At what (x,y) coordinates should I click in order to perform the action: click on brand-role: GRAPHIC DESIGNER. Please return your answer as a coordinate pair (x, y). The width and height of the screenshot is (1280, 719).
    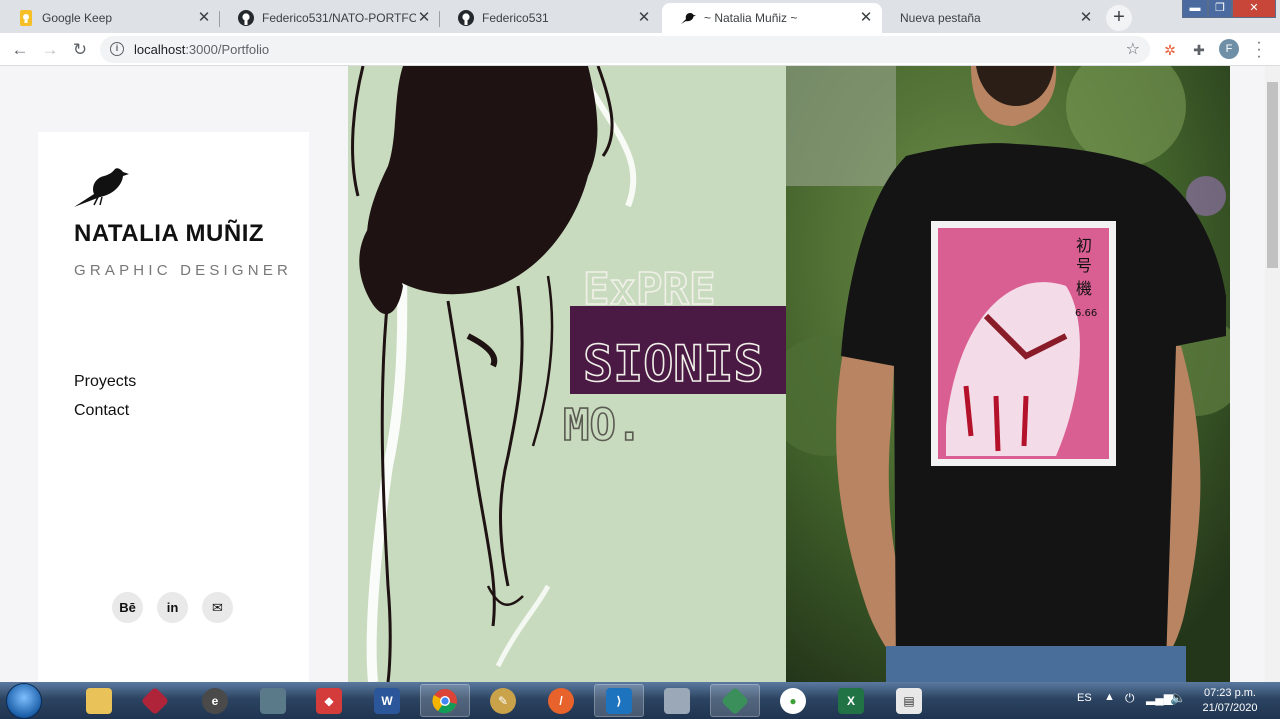
    Looking at the image, I should click on (183, 270).